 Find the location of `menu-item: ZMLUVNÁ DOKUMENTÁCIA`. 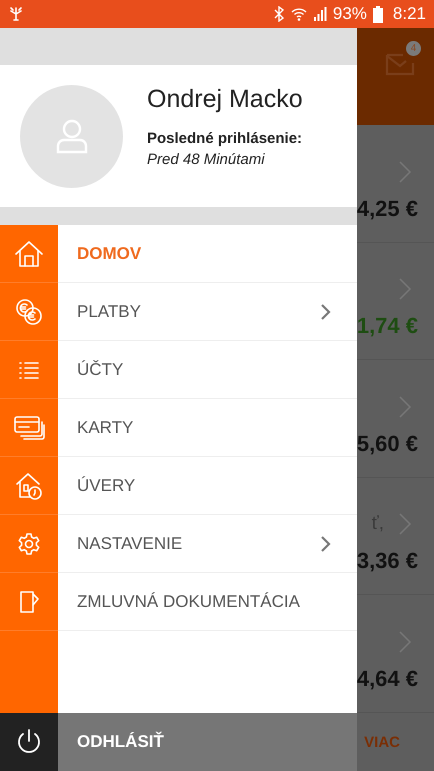

menu-item: ZMLUVNÁ DOKUMENTÁCIA is located at coordinates (207, 602).